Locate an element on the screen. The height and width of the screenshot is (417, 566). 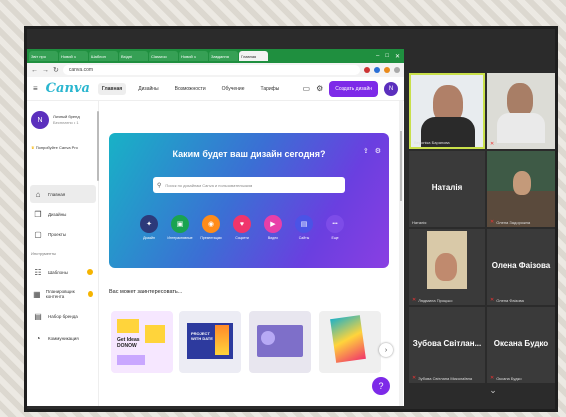
participant-tile: Олена Фаізова ✕ Олена Фаізова is located at coordinates (521, 267).